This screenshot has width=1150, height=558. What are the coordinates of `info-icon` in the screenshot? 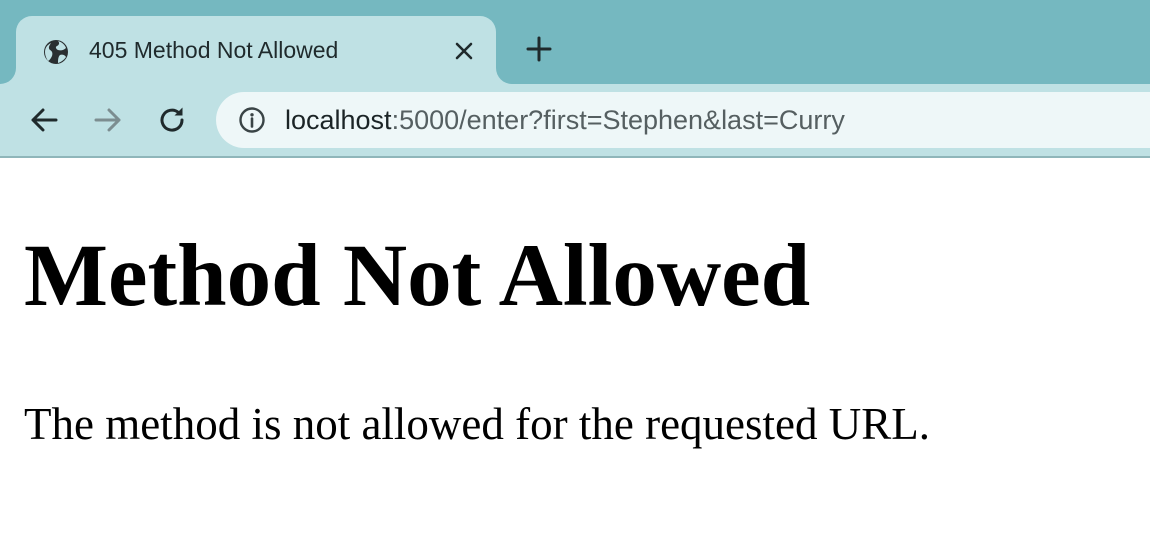 It's located at (252, 120).